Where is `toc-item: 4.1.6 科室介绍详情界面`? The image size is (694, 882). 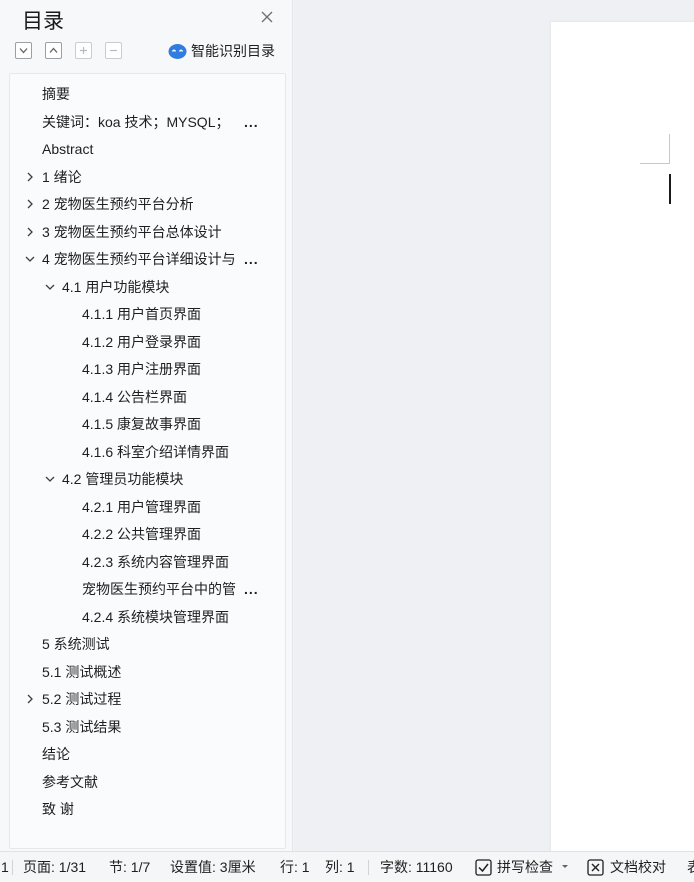
toc-item: 4.1.6 科室介绍详情界面 is located at coordinates (147, 452).